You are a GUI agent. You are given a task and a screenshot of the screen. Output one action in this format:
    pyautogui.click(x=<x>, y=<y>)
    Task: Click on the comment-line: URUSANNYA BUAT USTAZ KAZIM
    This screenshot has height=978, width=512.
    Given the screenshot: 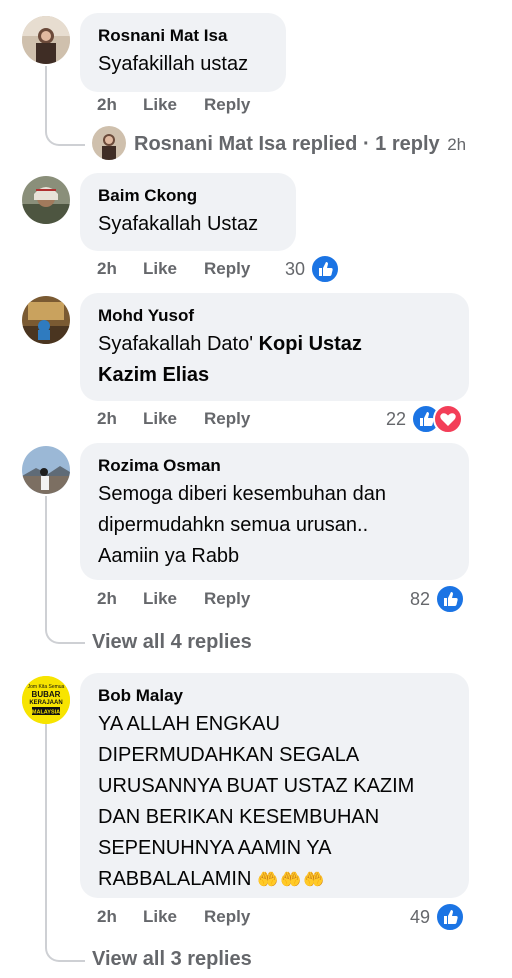 What is the action you would take?
    pyautogui.click(x=256, y=786)
    